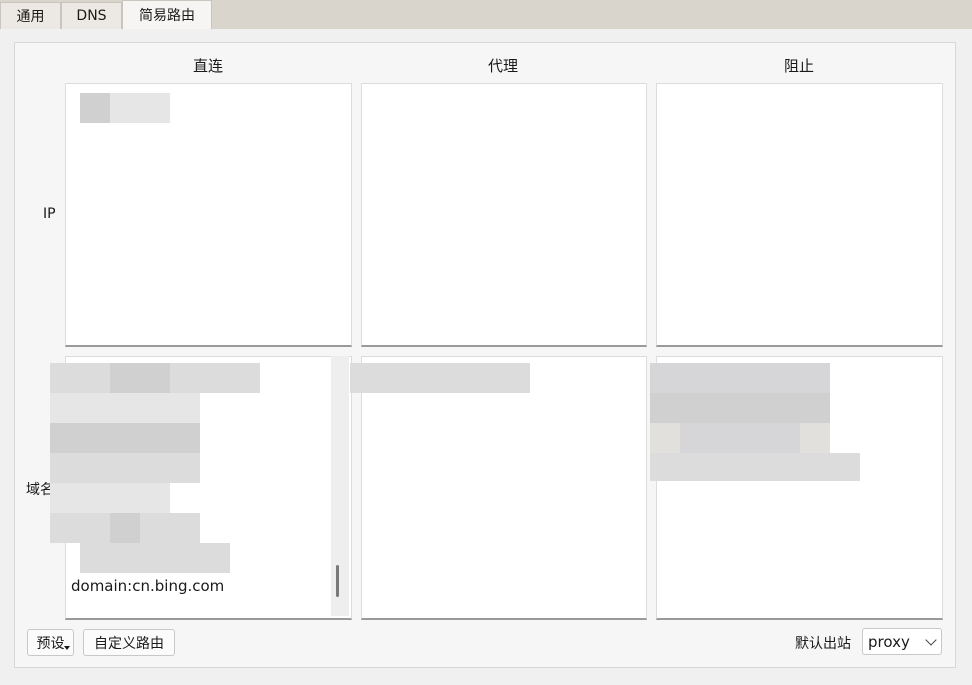 The width and height of the screenshot is (972, 685). What do you see at coordinates (503, 66) in the screenshot?
I see `column-header-proxy: 代理` at bounding box center [503, 66].